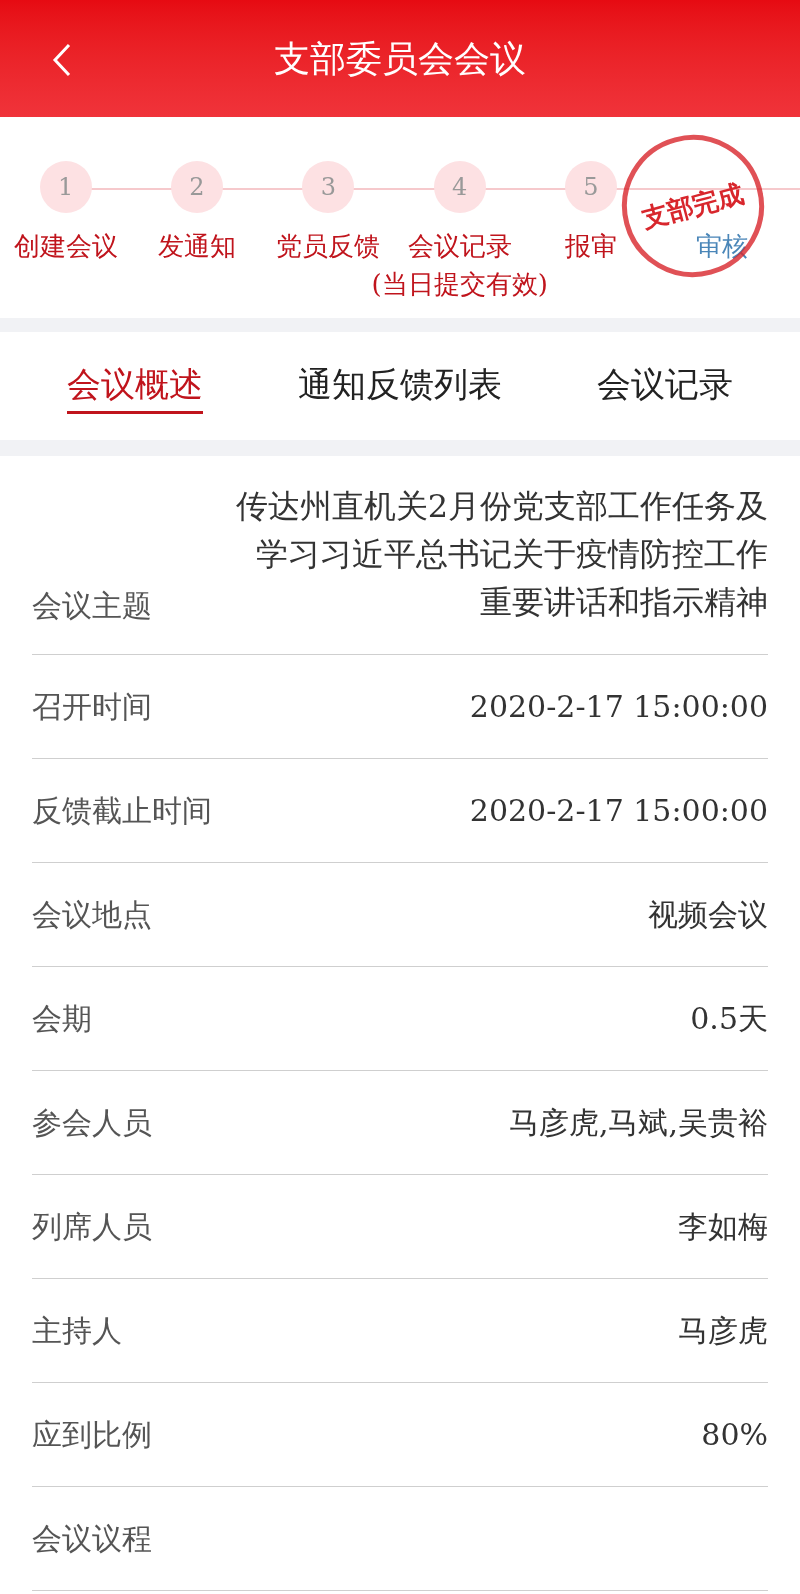  Describe the element at coordinates (734, 1434) in the screenshot. I see `field-value: 80%` at that location.